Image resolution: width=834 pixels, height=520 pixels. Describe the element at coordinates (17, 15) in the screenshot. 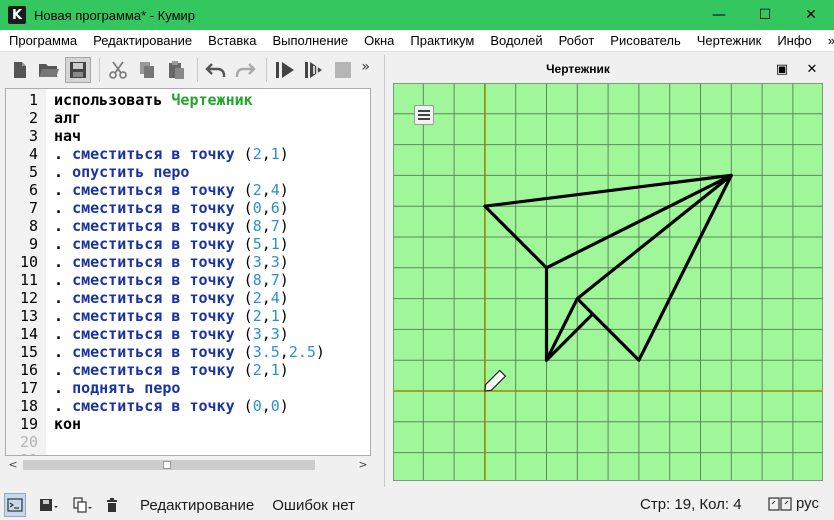

I see `kumir-app-icon: K` at that location.